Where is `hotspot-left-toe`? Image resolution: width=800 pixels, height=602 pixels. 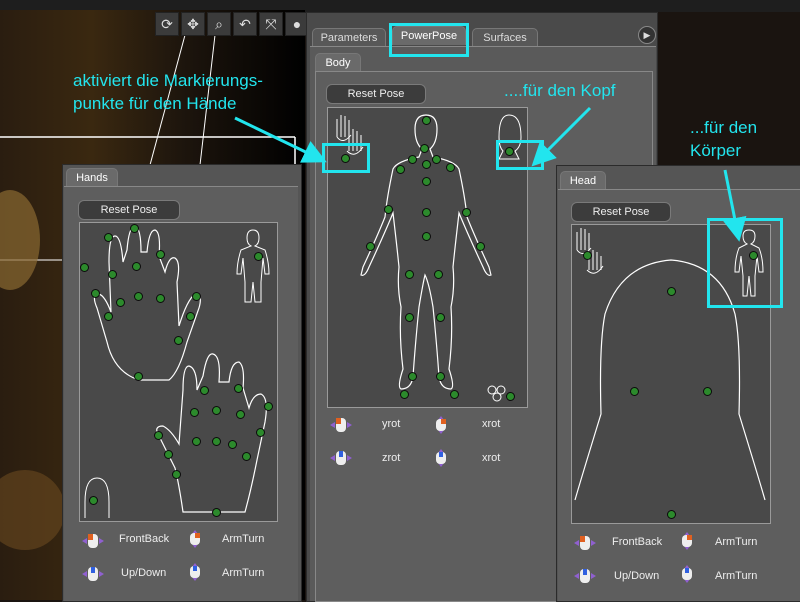
hotspot-left-toe is located at coordinates (404, 394).